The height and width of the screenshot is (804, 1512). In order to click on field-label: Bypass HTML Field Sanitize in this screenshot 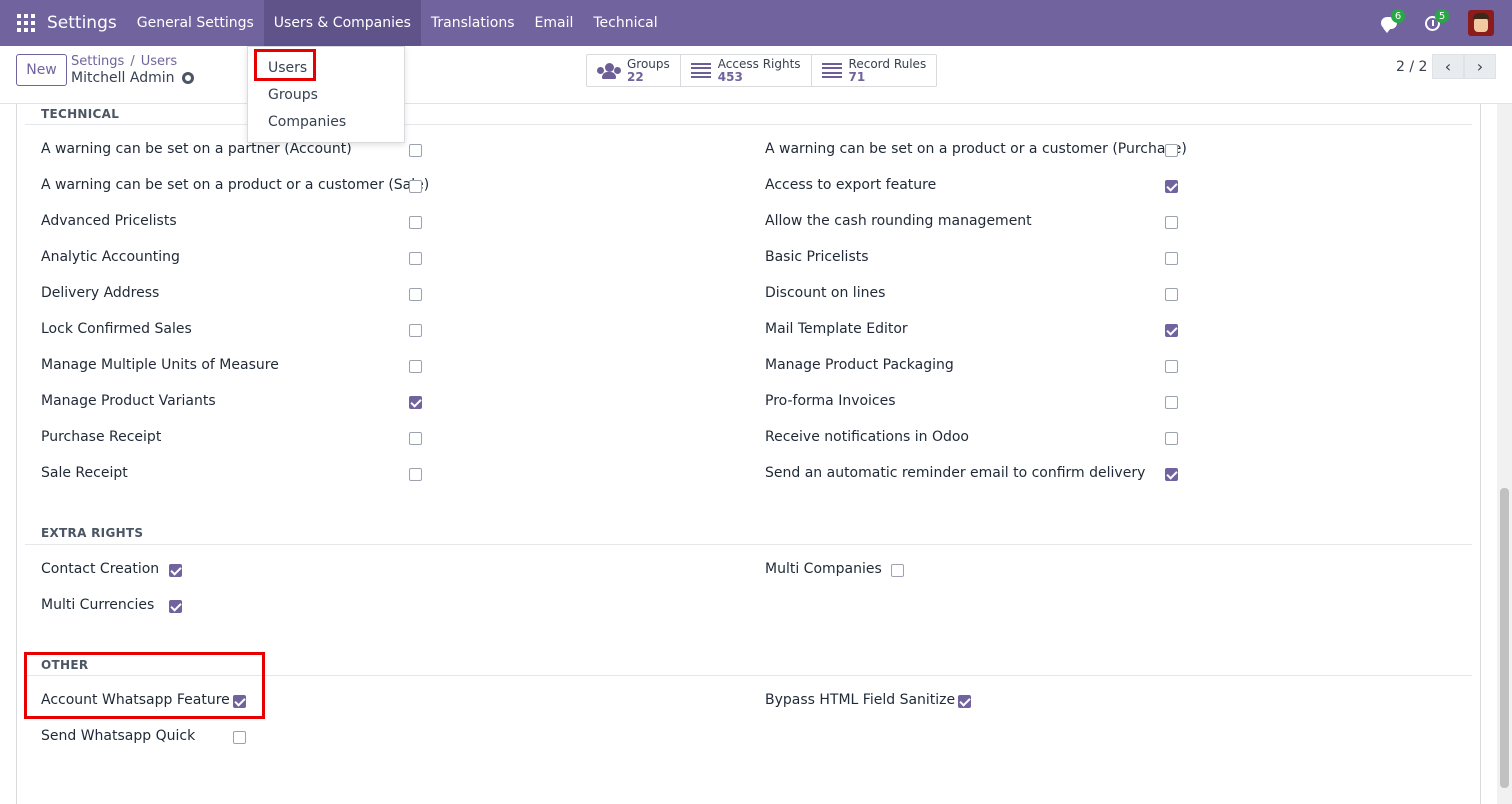, I will do `click(860, 700)`.